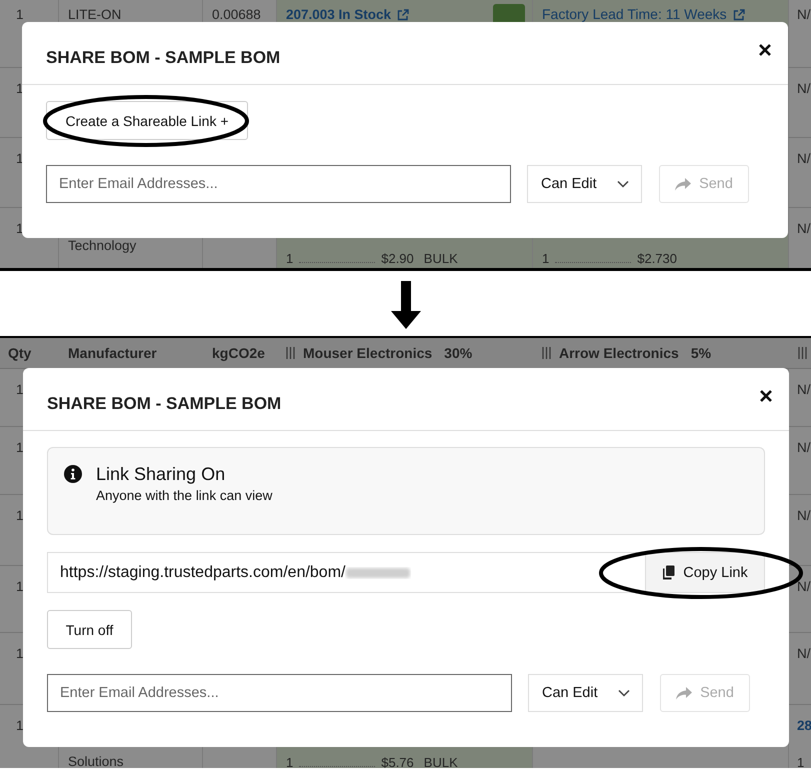 The image size is (811, 772). I want to click on column-header: kgCO2e, so click(238, 353).